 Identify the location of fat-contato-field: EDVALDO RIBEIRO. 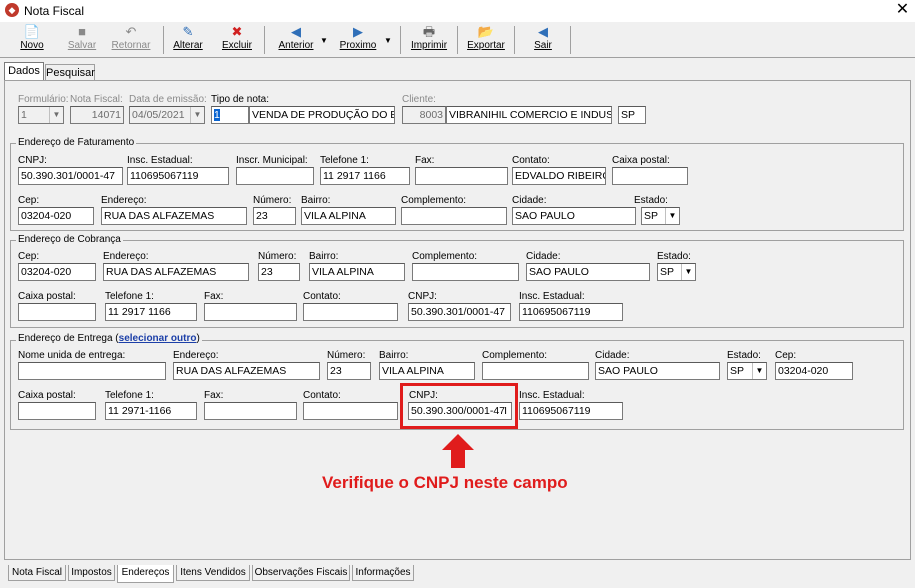
(559, 176).